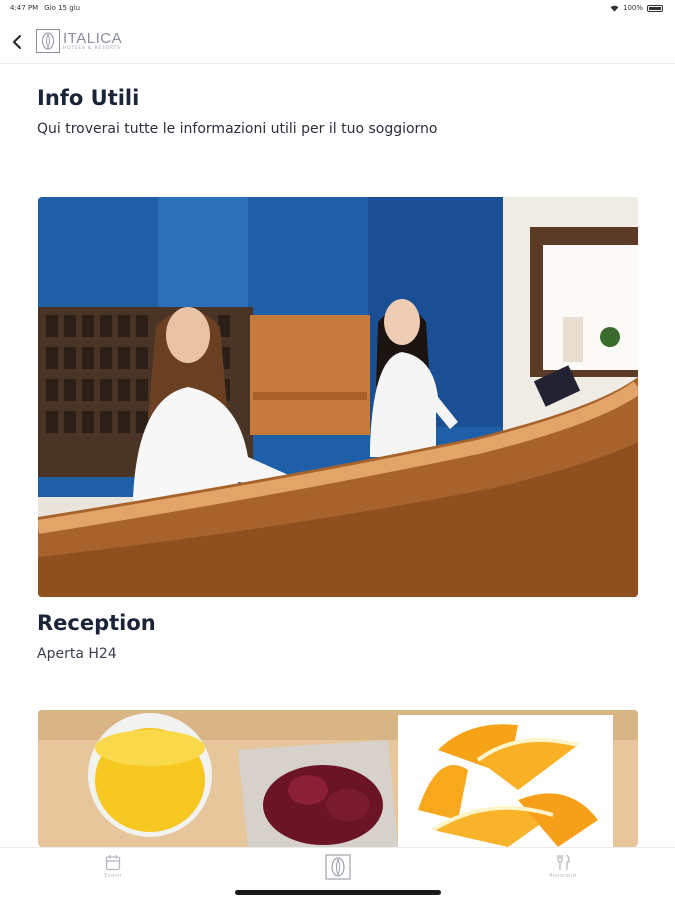 The width and height of the screenshot is (675, 900). I want to click on status-date: Gio 15 giu, so click(62, 8).